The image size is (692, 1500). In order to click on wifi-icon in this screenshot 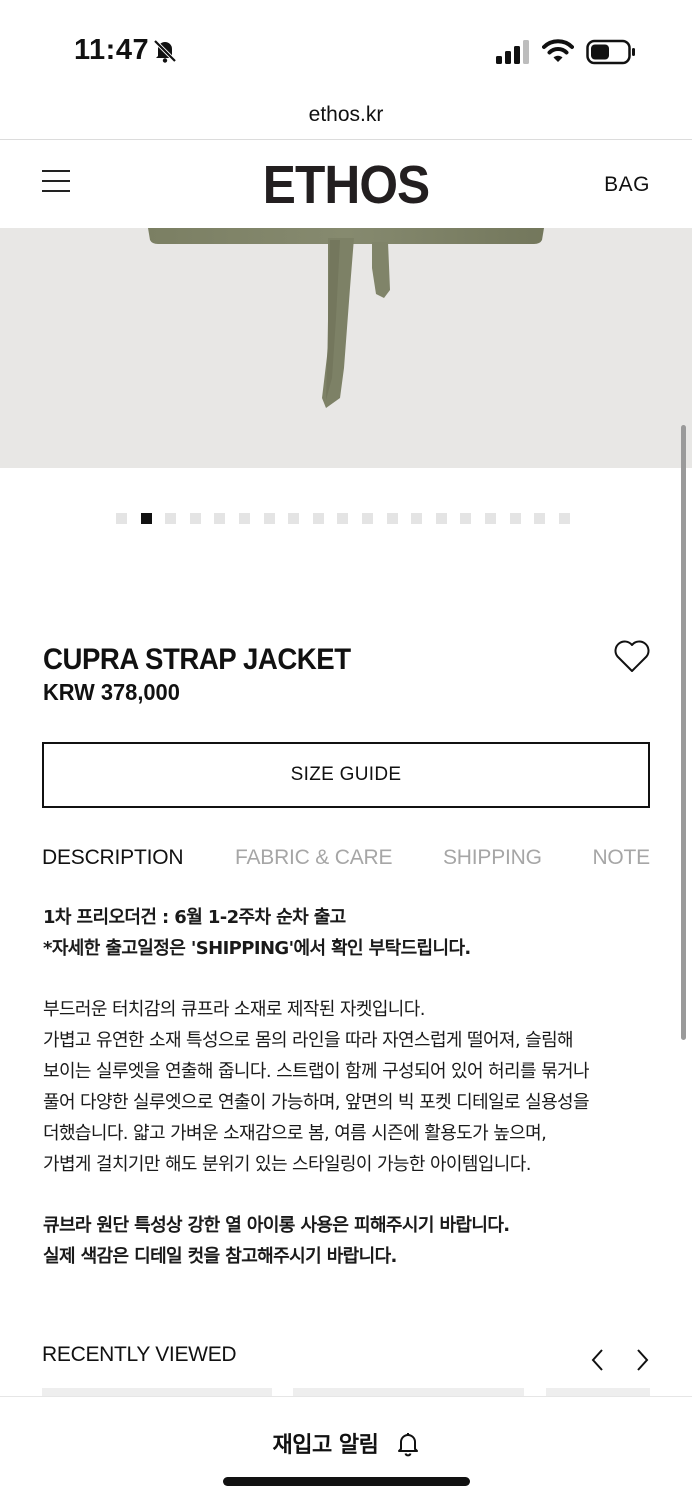, I will do `click(558, 50)`.